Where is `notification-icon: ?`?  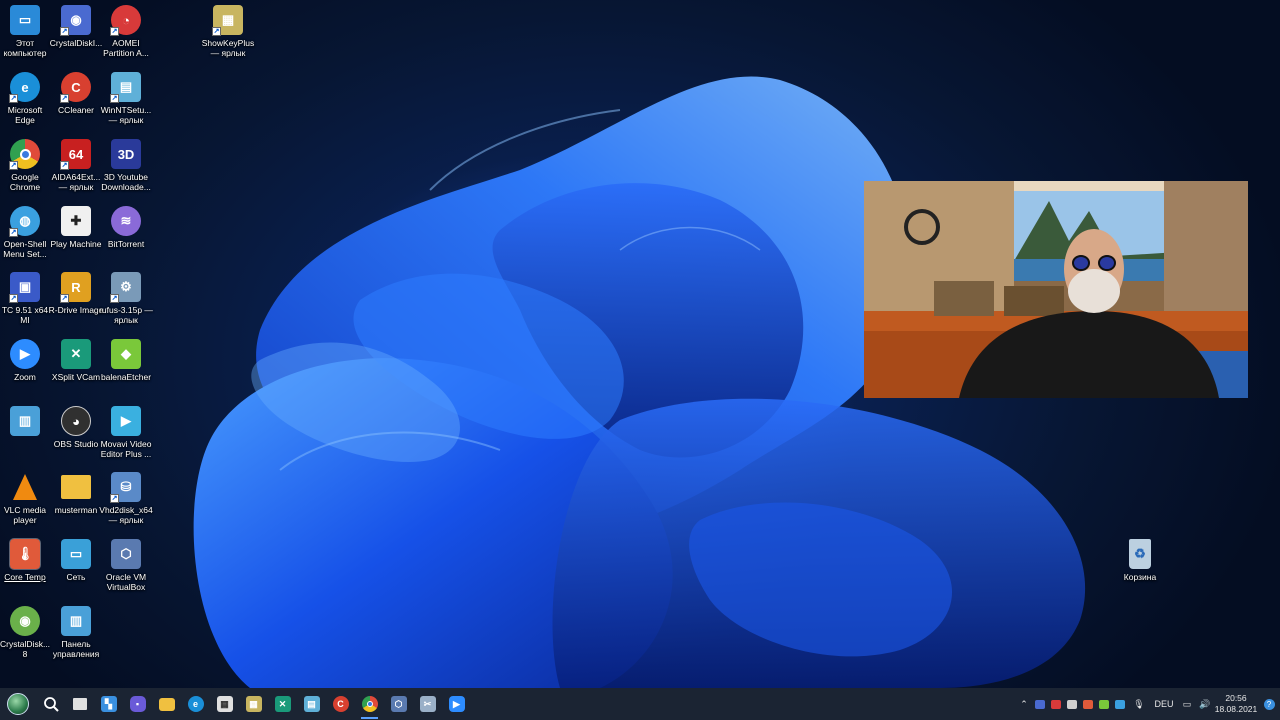
notification-icon: ? is located at coordinates (1269, 704).